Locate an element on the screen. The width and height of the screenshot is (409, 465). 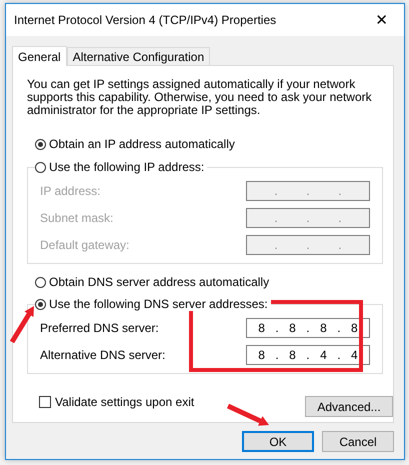
description-text: You can get IP settings assigned automatically if your network supports this capability. Otherwise, you need to ask your network administrator for the appropriate IP settings. is located at coordinates (200, 97).